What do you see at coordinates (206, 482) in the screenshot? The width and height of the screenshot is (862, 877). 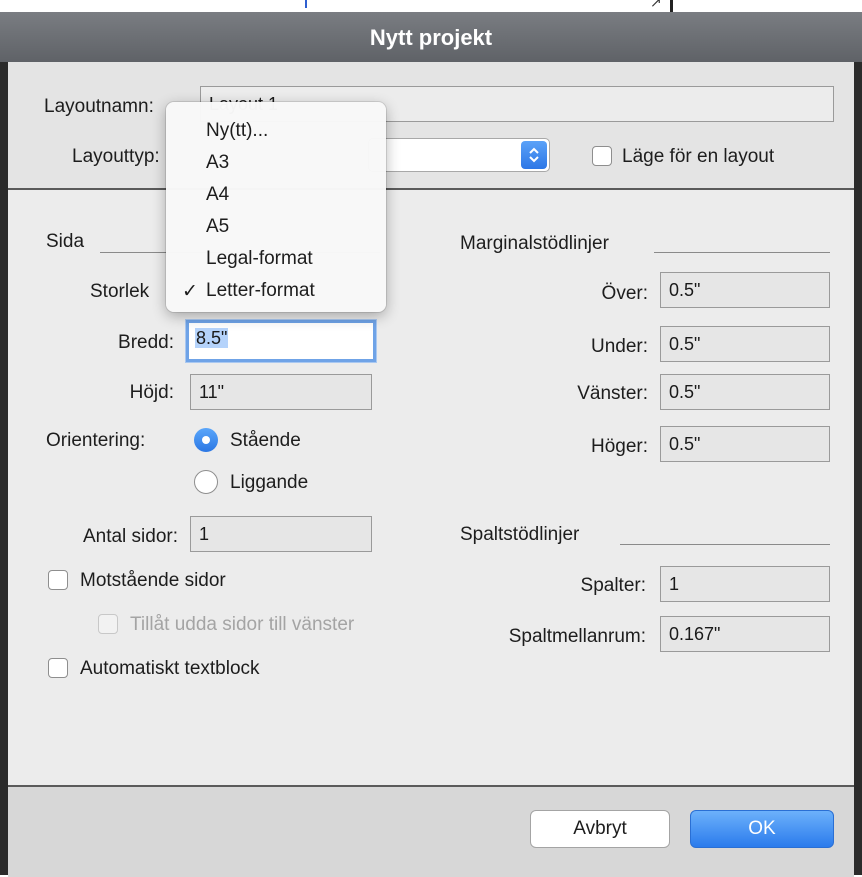 I see `landscape-radio` at bounding box center [206, 482].